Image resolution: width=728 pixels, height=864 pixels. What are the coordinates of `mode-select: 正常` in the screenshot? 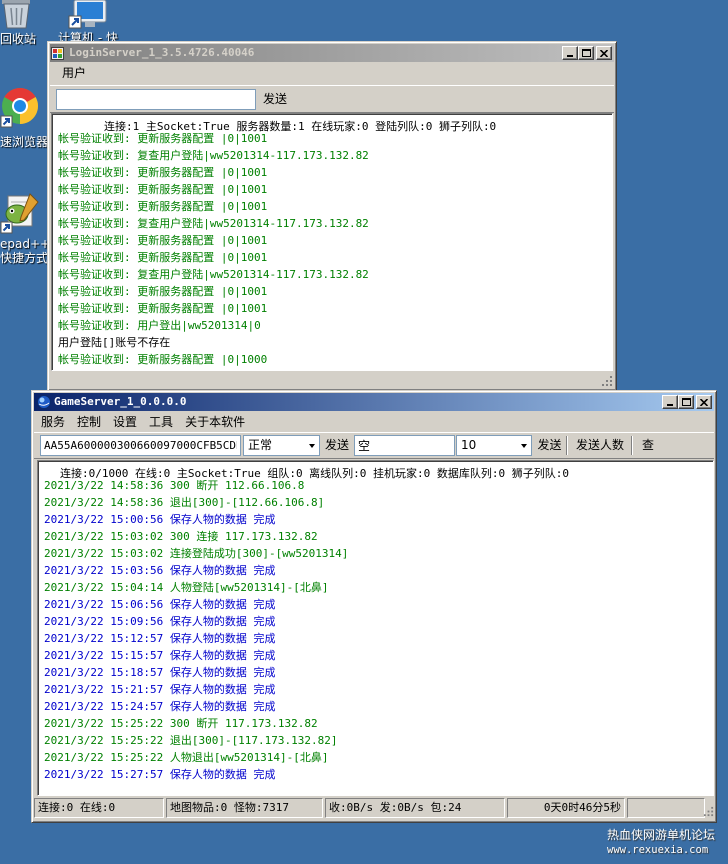 It's located at (281, 445).